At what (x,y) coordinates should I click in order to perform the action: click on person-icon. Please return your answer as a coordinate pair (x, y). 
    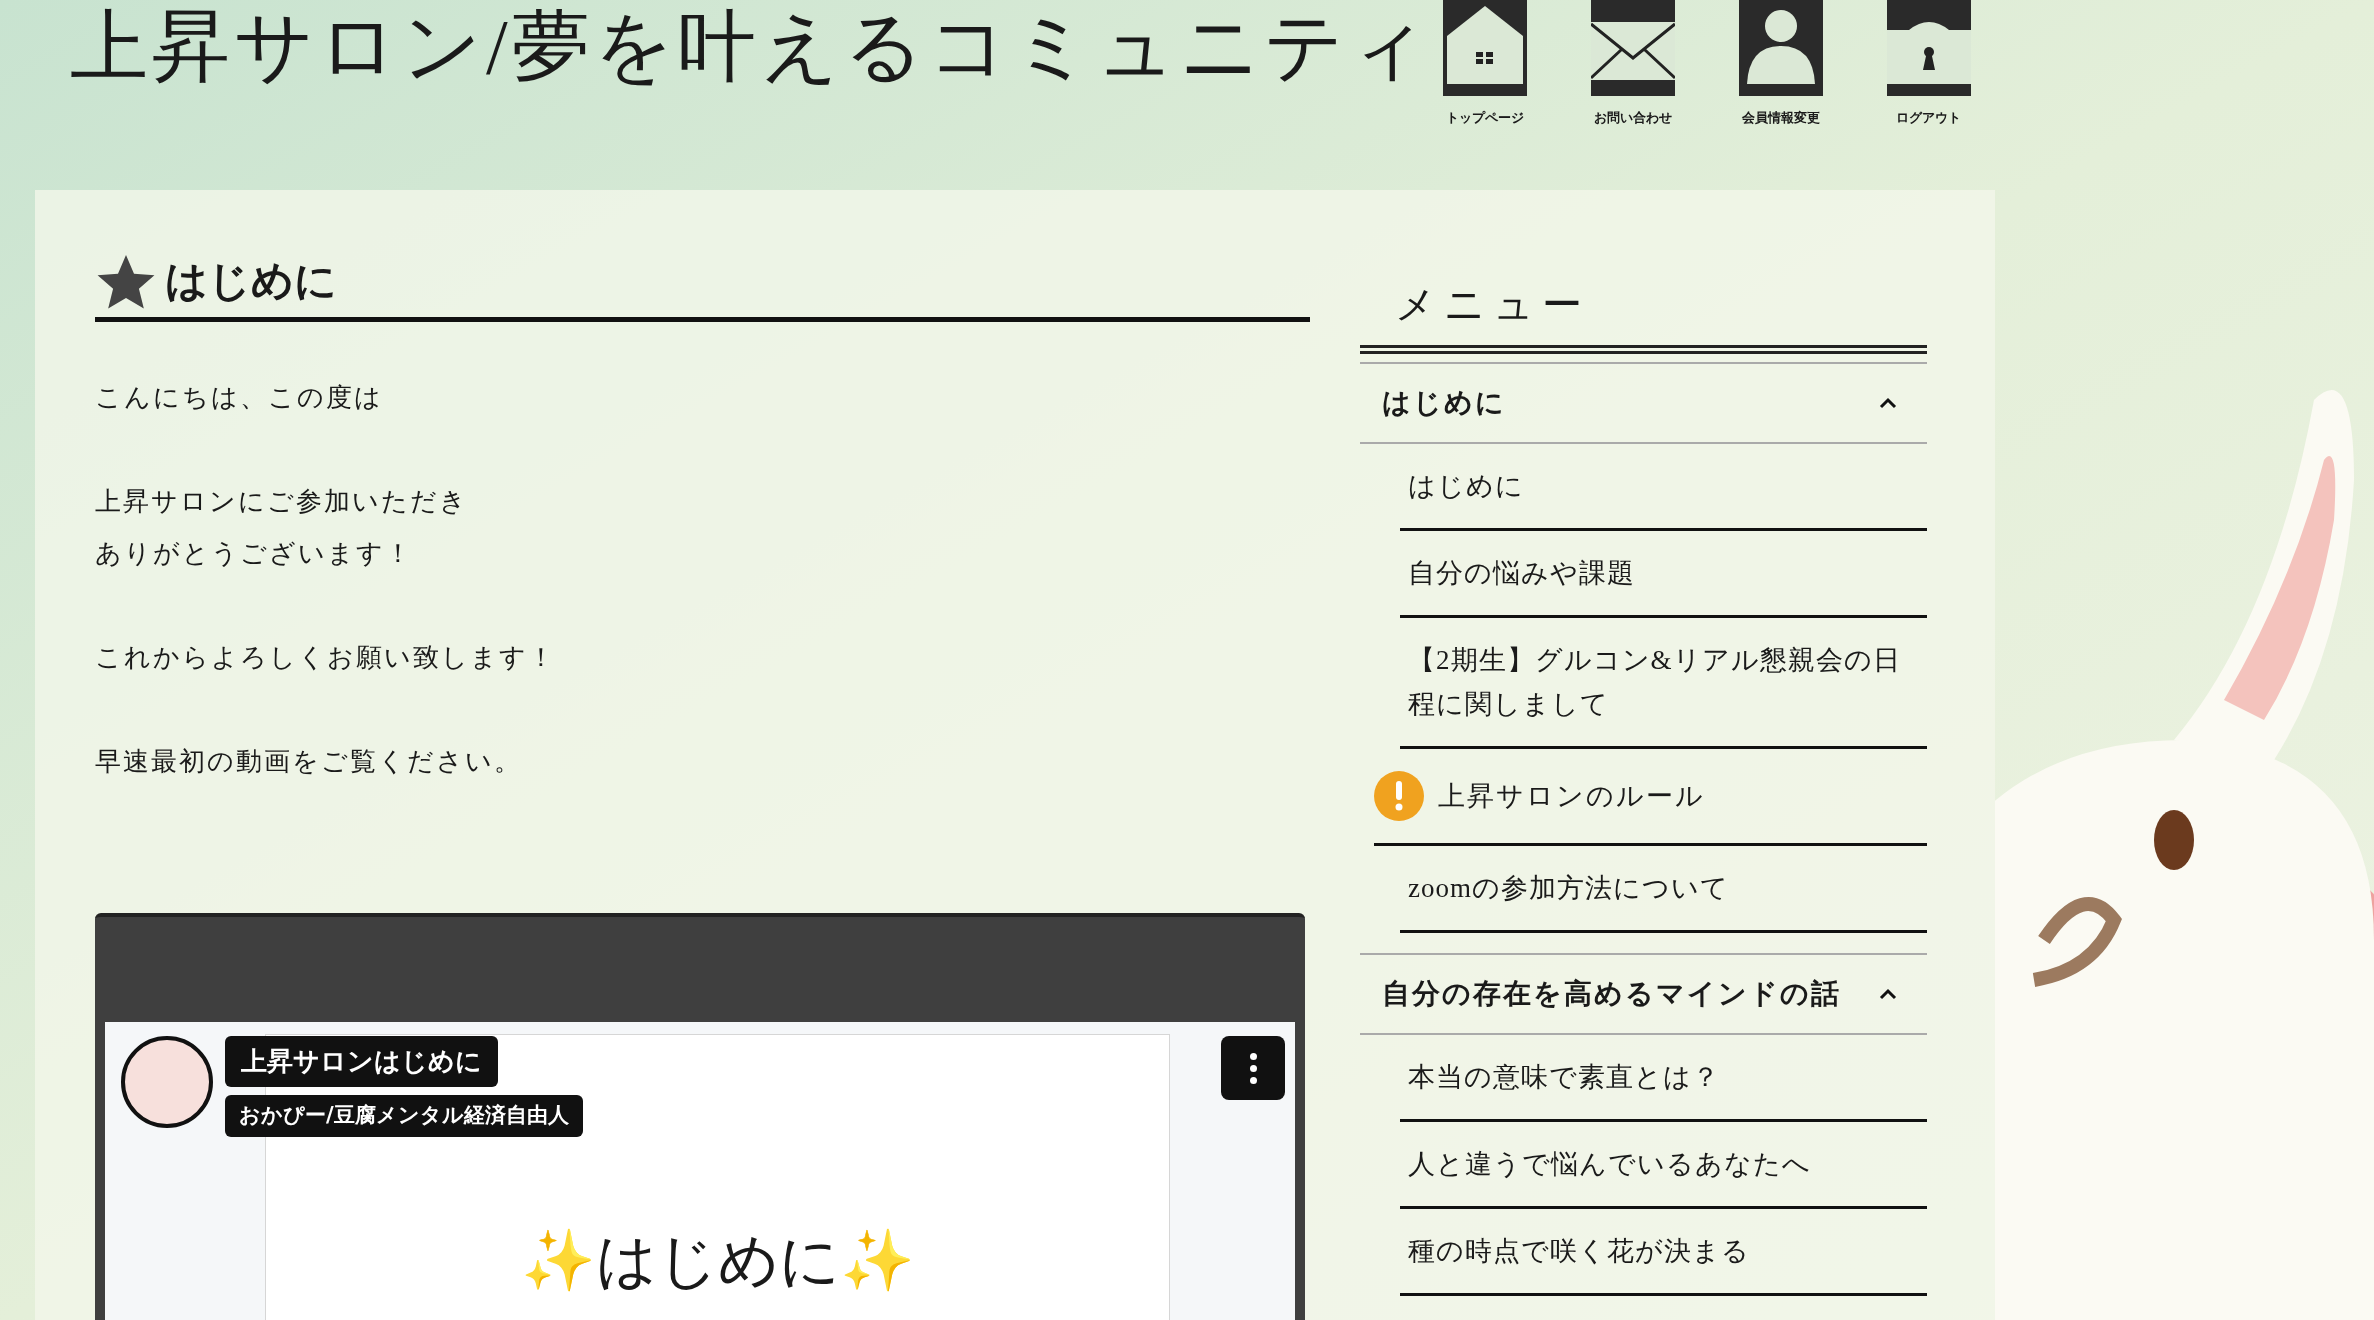
    Looking at the image, I should click on (1780, 48).